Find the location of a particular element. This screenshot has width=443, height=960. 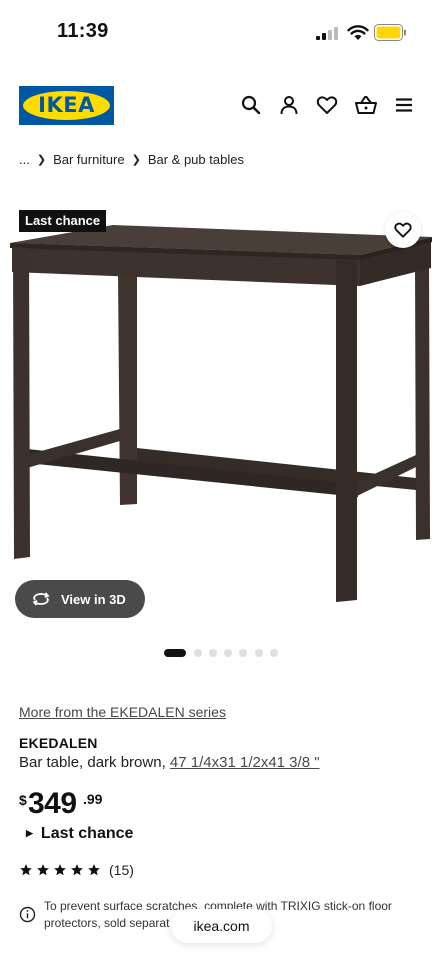

battery-icon is located at coordinates (390, 32).